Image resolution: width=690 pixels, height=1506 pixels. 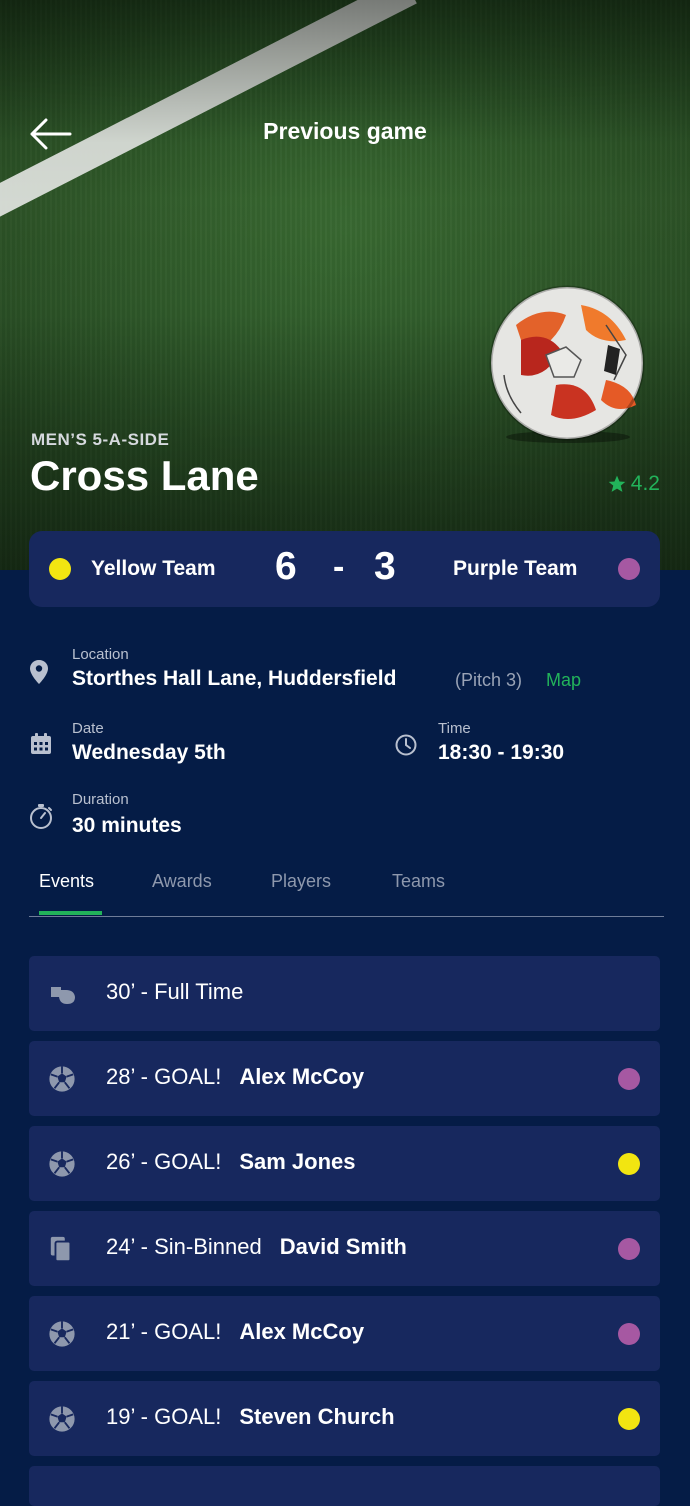 What do you see at coordinates (346, 891) in the screenshot?
I see `tab-bar: Events Awards Players Teams` at bounding box center [346, 891].